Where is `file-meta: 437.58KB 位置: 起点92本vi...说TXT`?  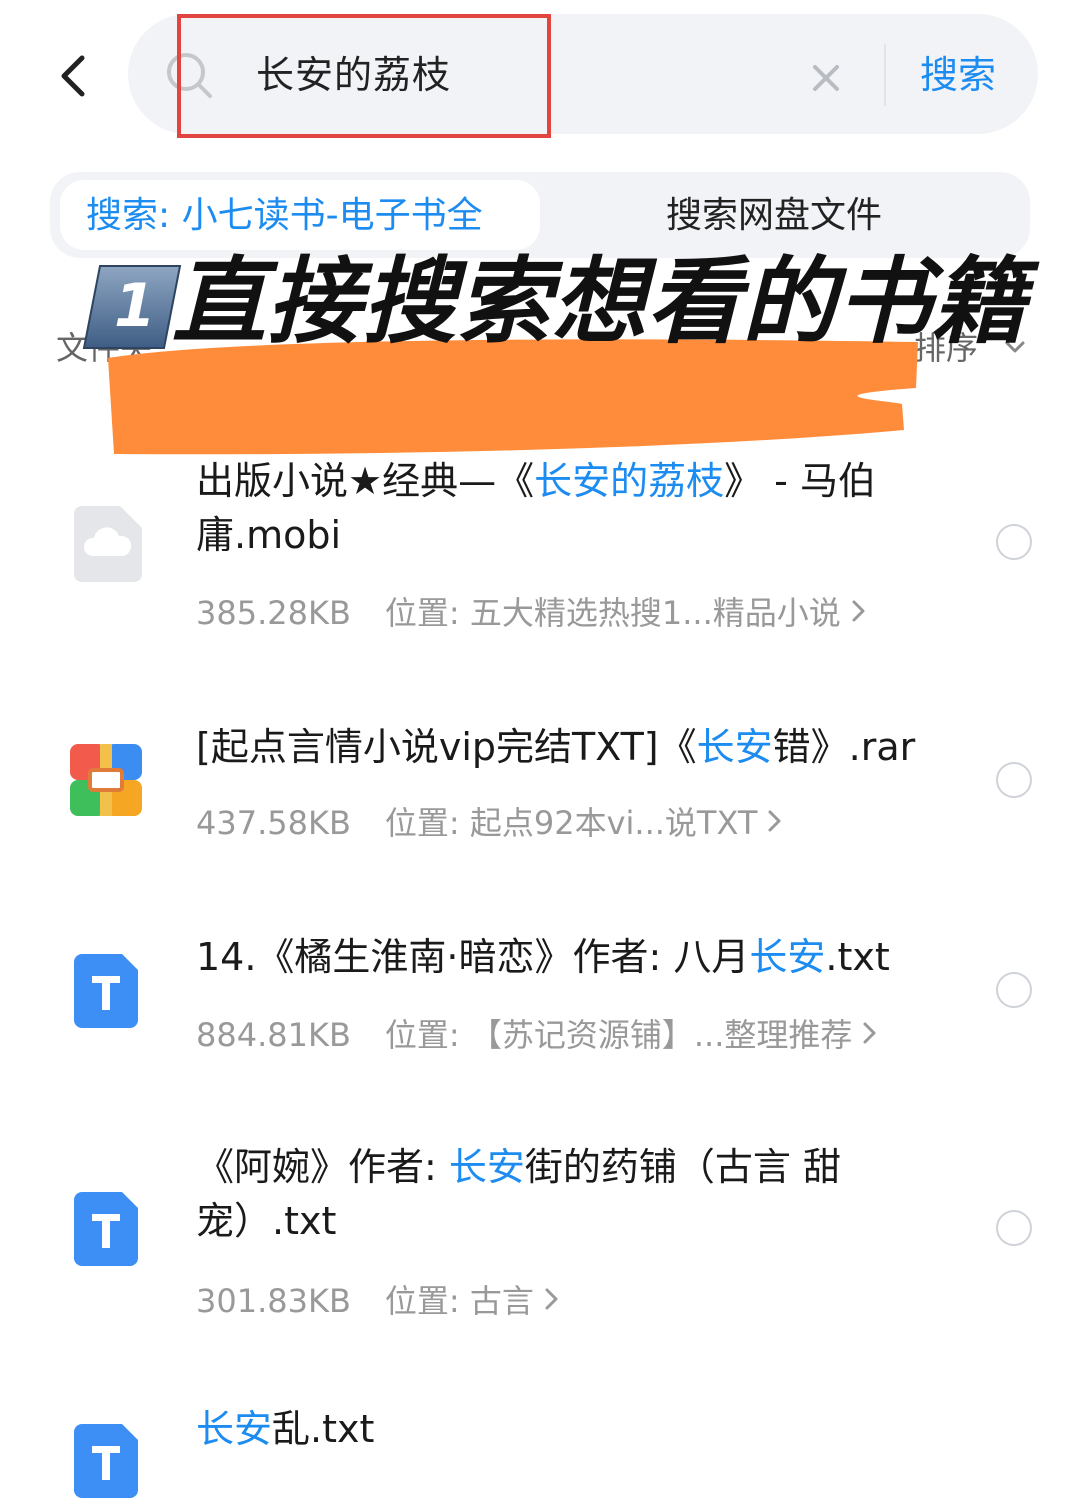
file-meta: 437.58KB 位置: 起点92本vi...说TXT is located at coordinates (489, 823).